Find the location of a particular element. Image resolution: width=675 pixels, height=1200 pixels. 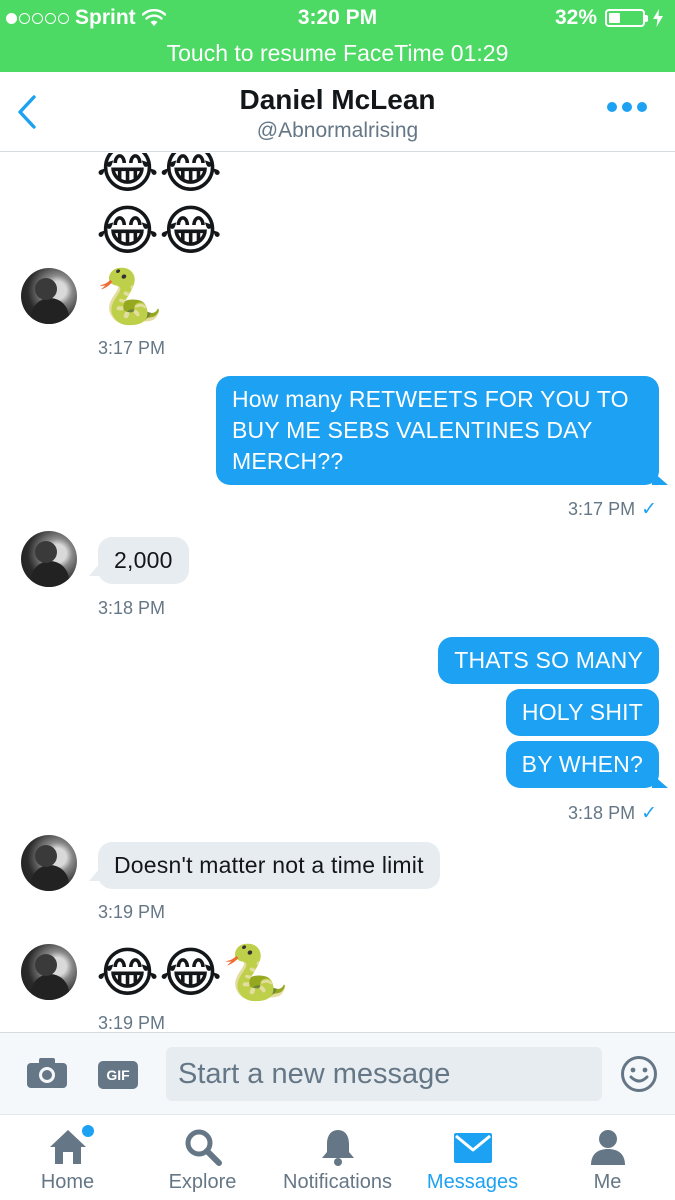

outgoing-message: HOLY SHIT is located at coordinates (582, 712).